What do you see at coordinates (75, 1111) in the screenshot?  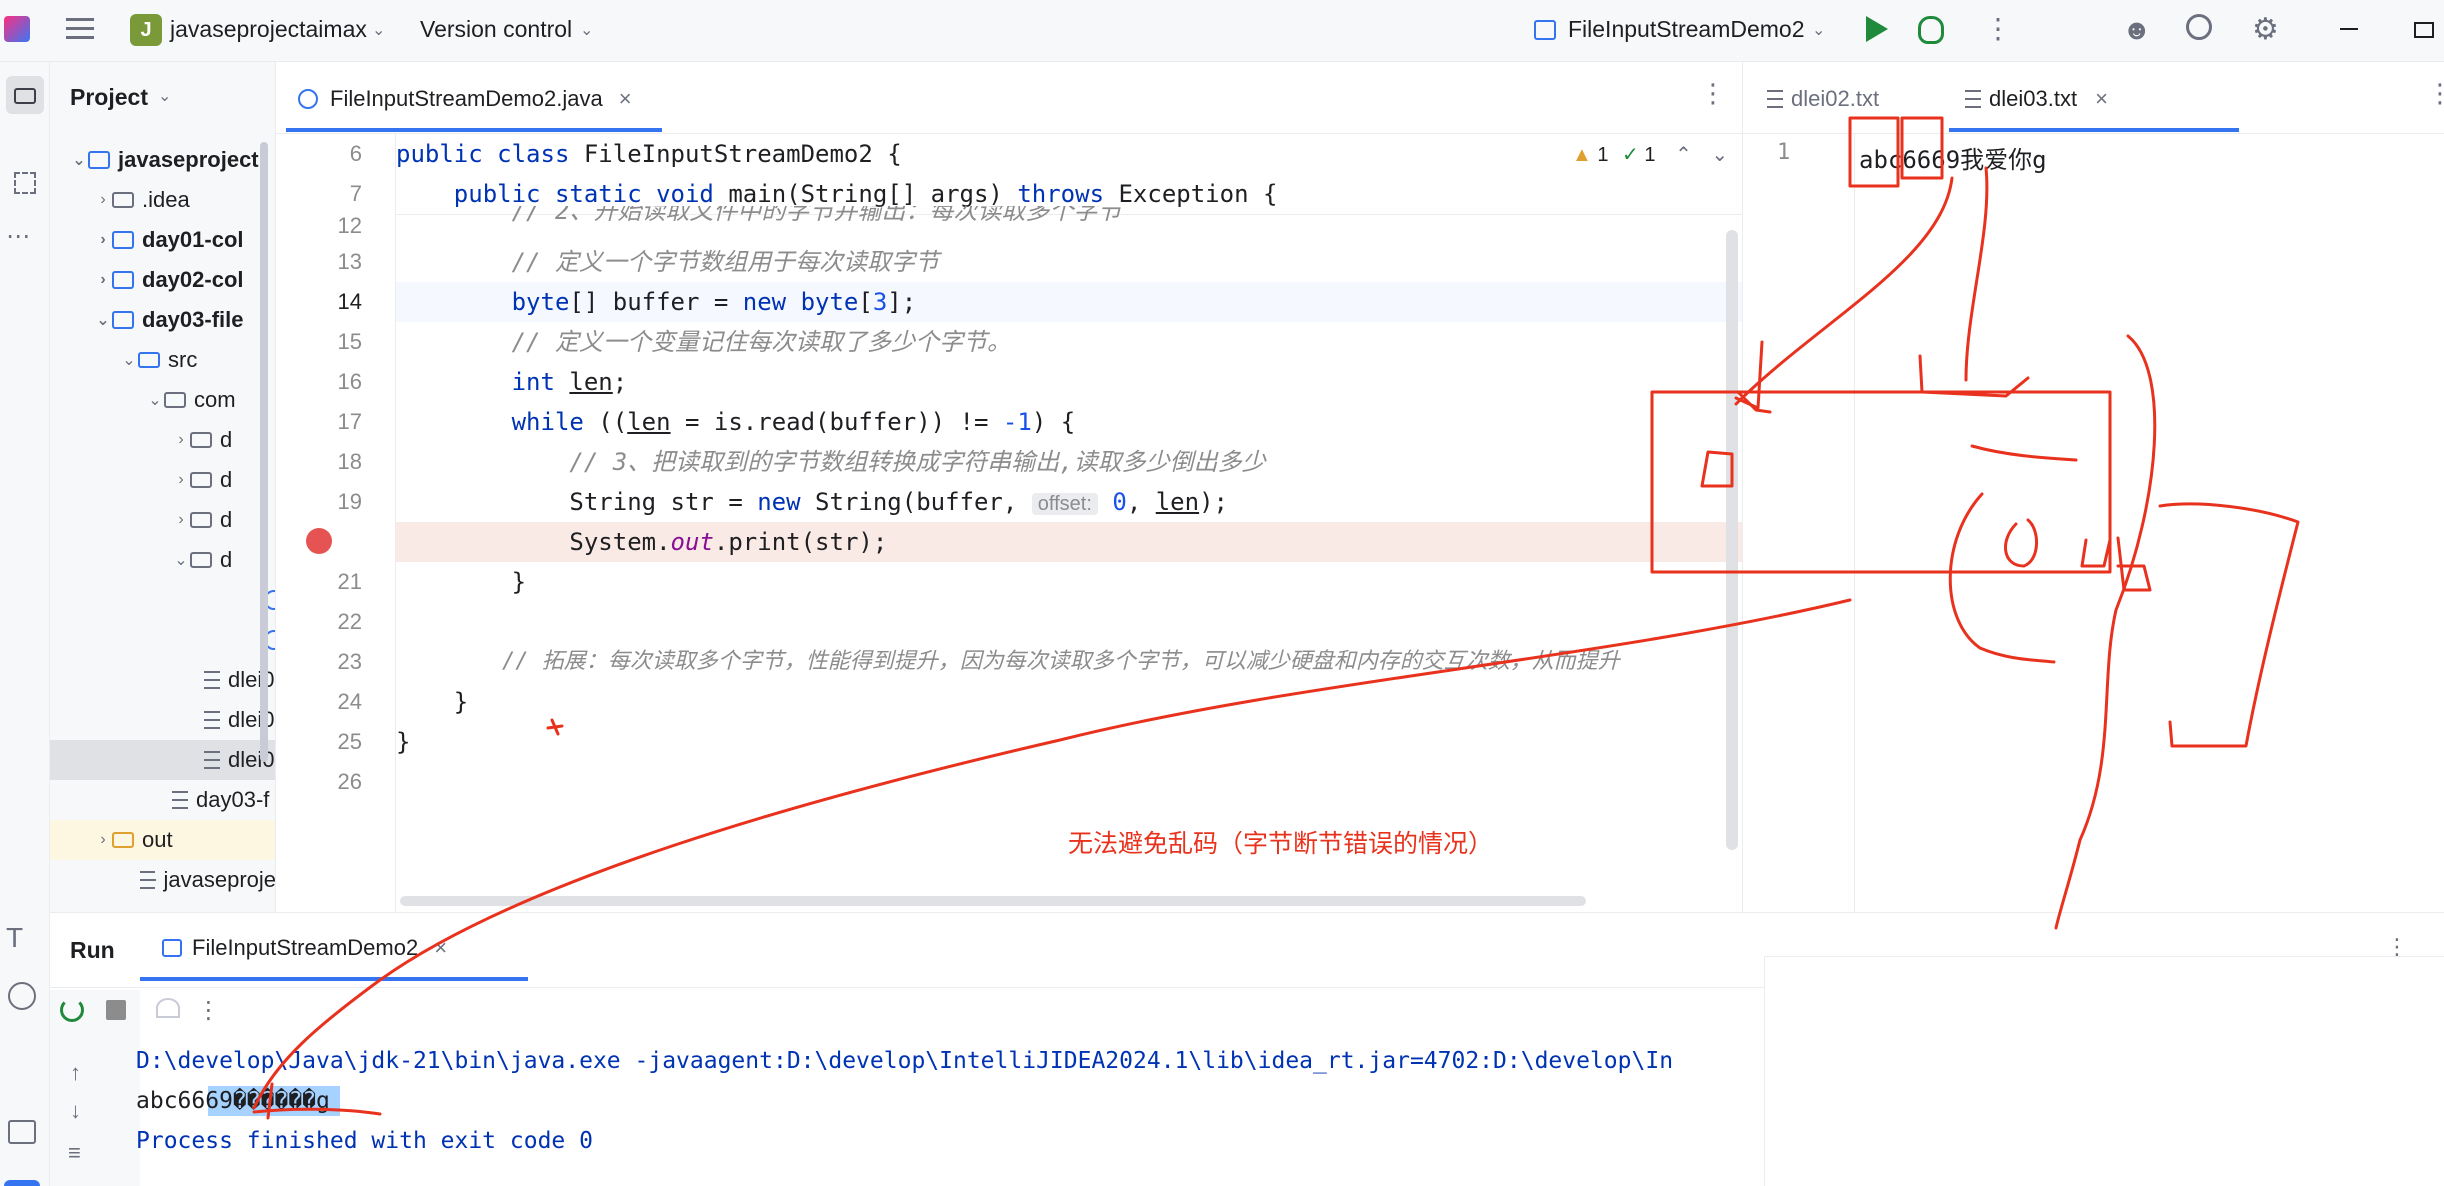 I see `scroll-down-icon: ↓` at bounding box center [75, 1111].